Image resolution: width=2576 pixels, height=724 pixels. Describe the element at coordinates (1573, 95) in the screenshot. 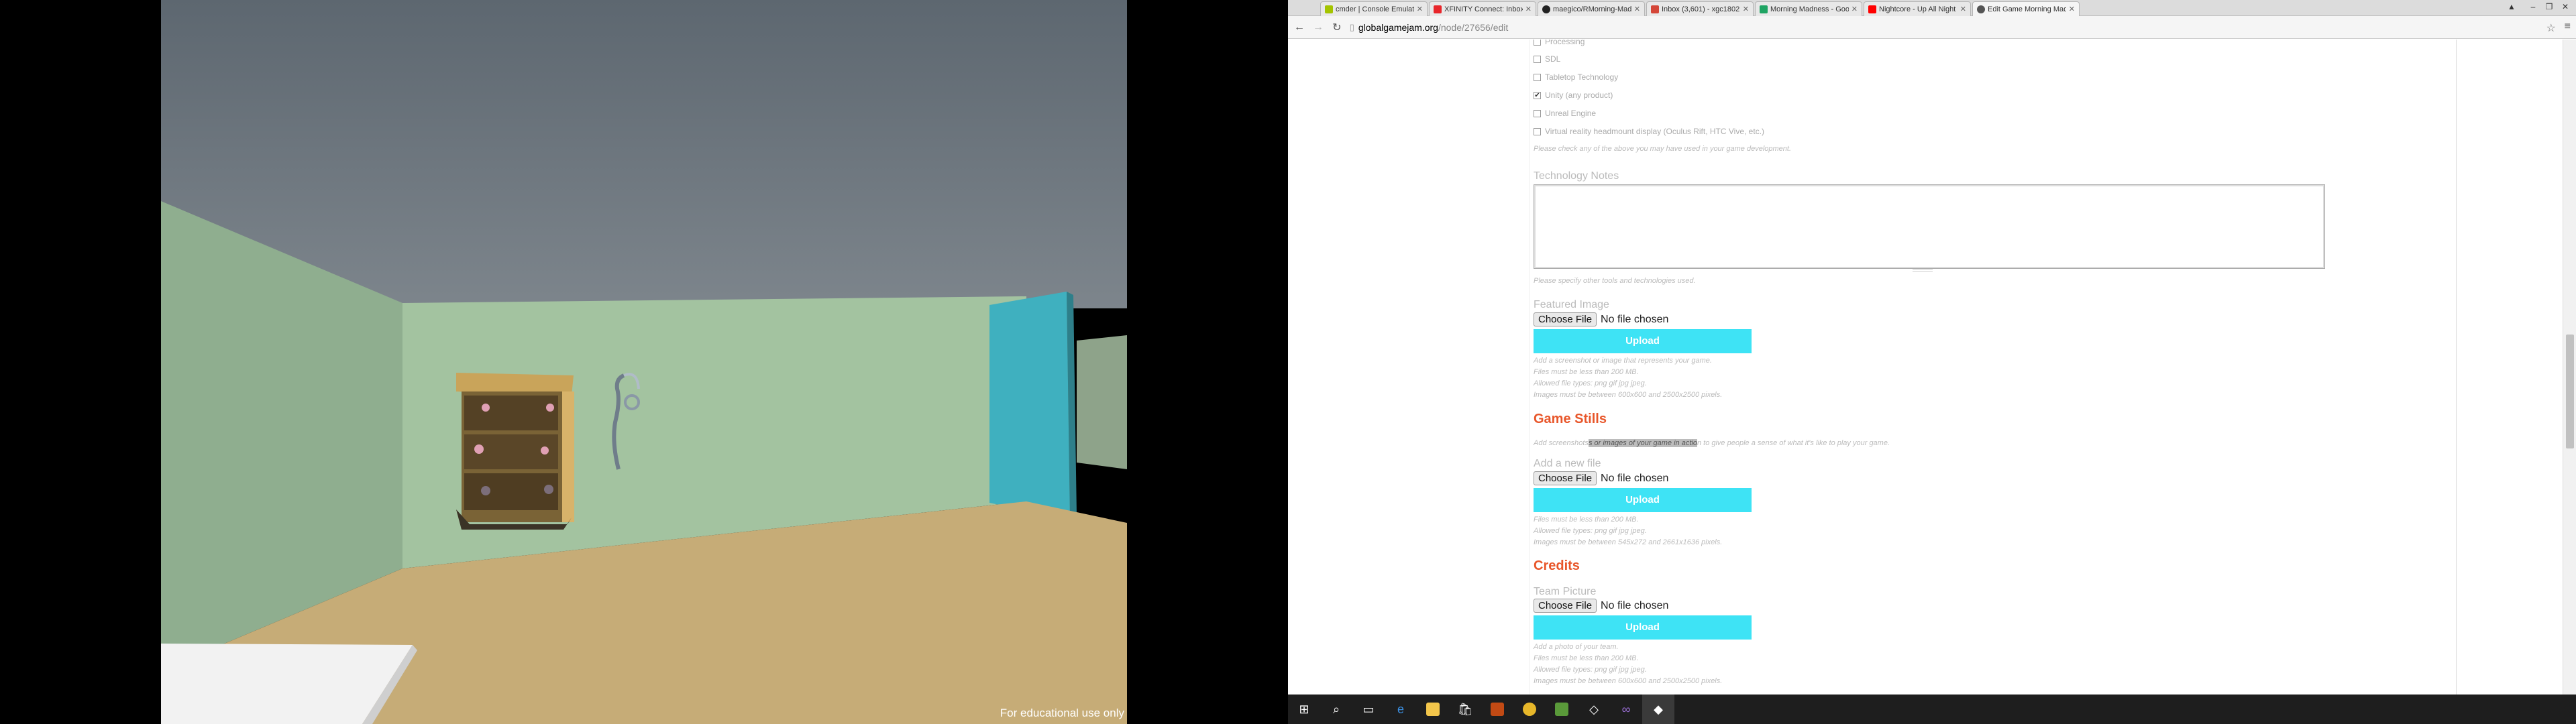

I see `tech-option: ✔ Unity (any product)` at that location.